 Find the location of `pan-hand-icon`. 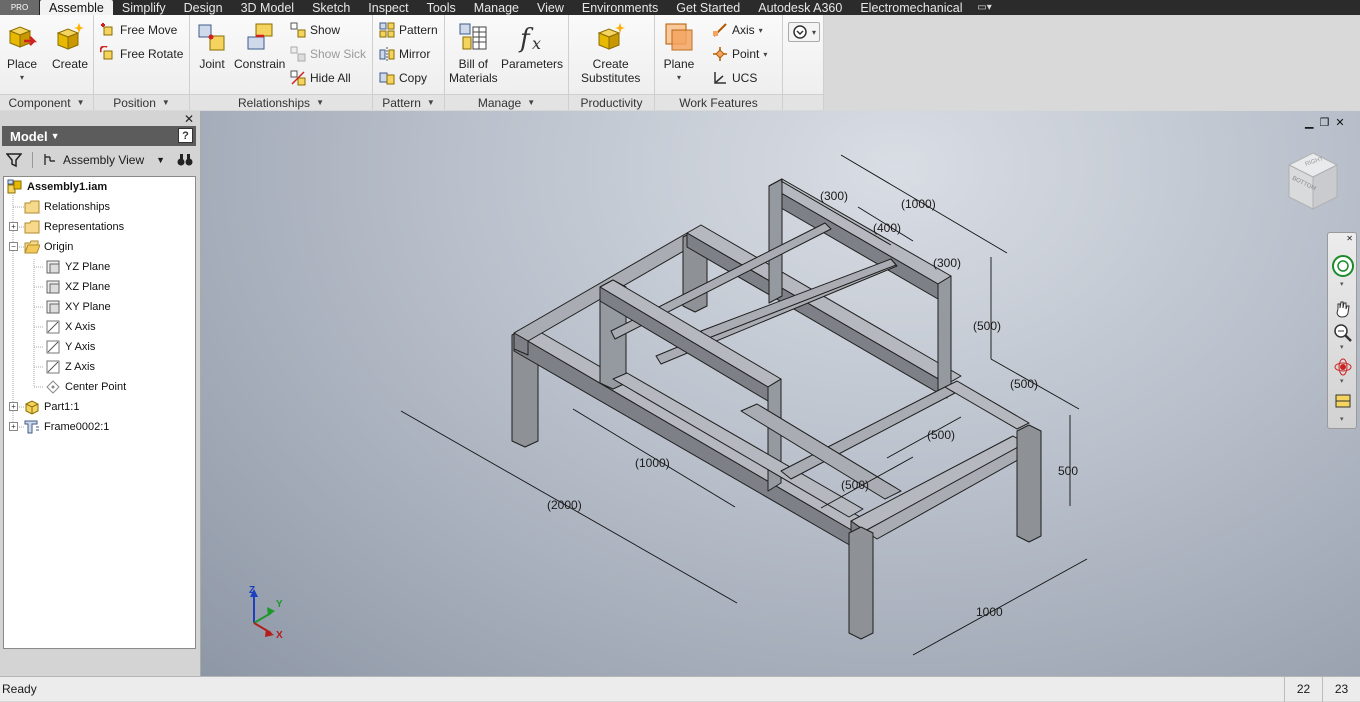

pan-hand-icon is located at coordinates (1343, 309).